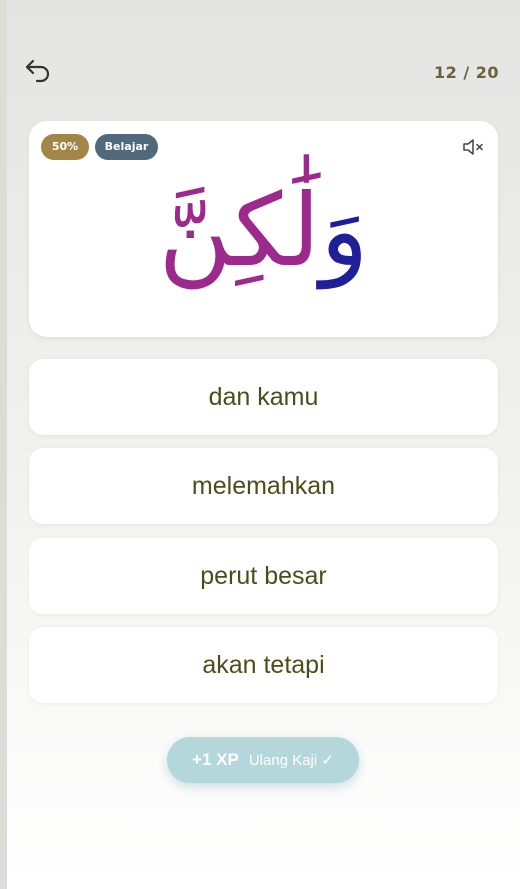  I want to click on review-button: +1 XP Ulang Kaji ✓, so click(263, 760).